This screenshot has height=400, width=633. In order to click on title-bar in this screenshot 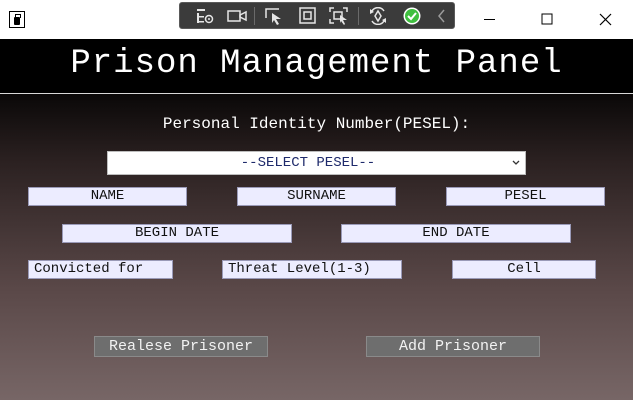, I will do `click(316, 19)`.